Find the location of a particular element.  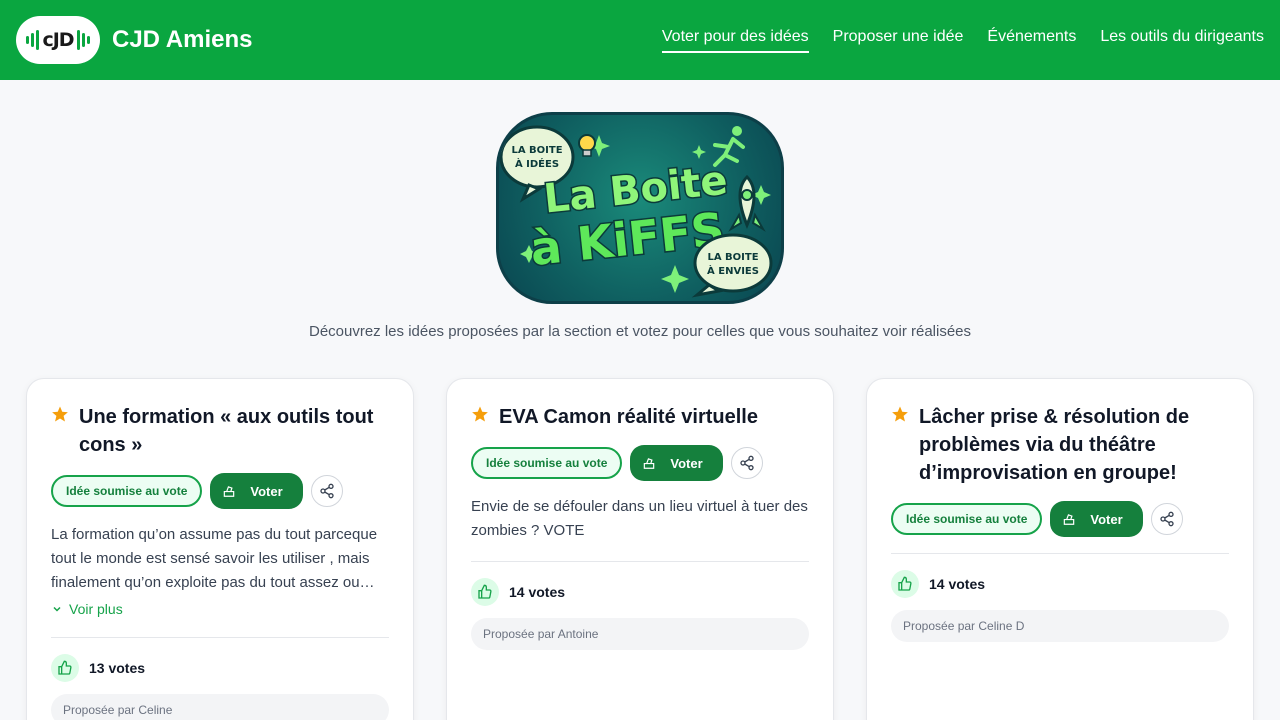

cjd-logo: cJD is located at coordinates (58, 40).